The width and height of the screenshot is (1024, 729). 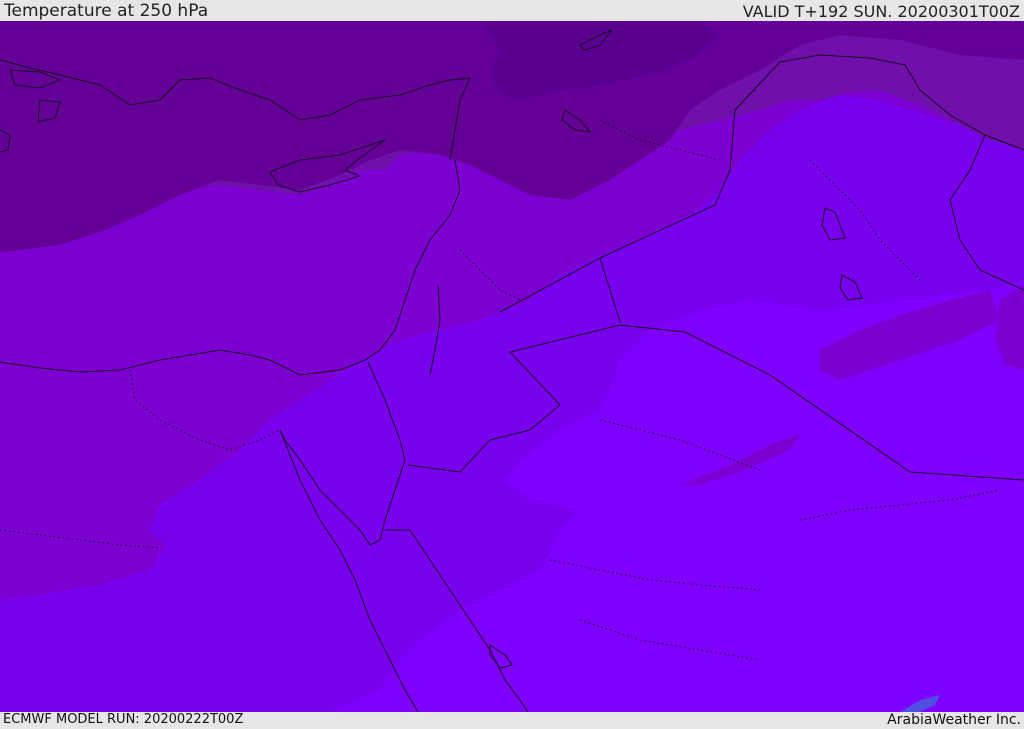 What do you see at coordinates (106, 11) in the screenshot?
I see `map-title: Temperature at 250 hPa` at bounding box center [106, 11].